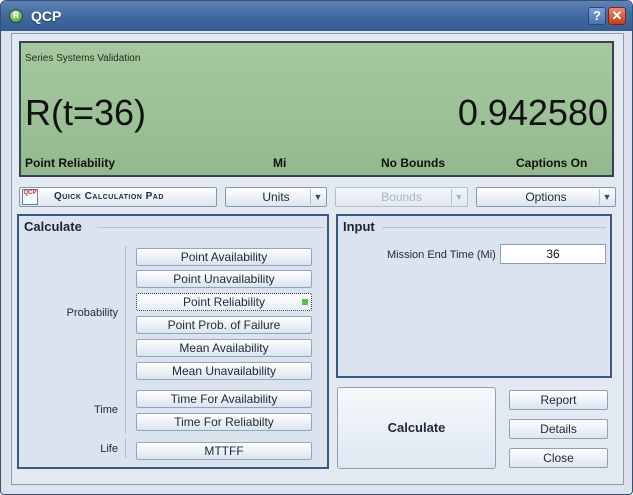 This screenshot has height=495, width=633. I want to click on status-metric: Point Reliability, so click(70, 163).